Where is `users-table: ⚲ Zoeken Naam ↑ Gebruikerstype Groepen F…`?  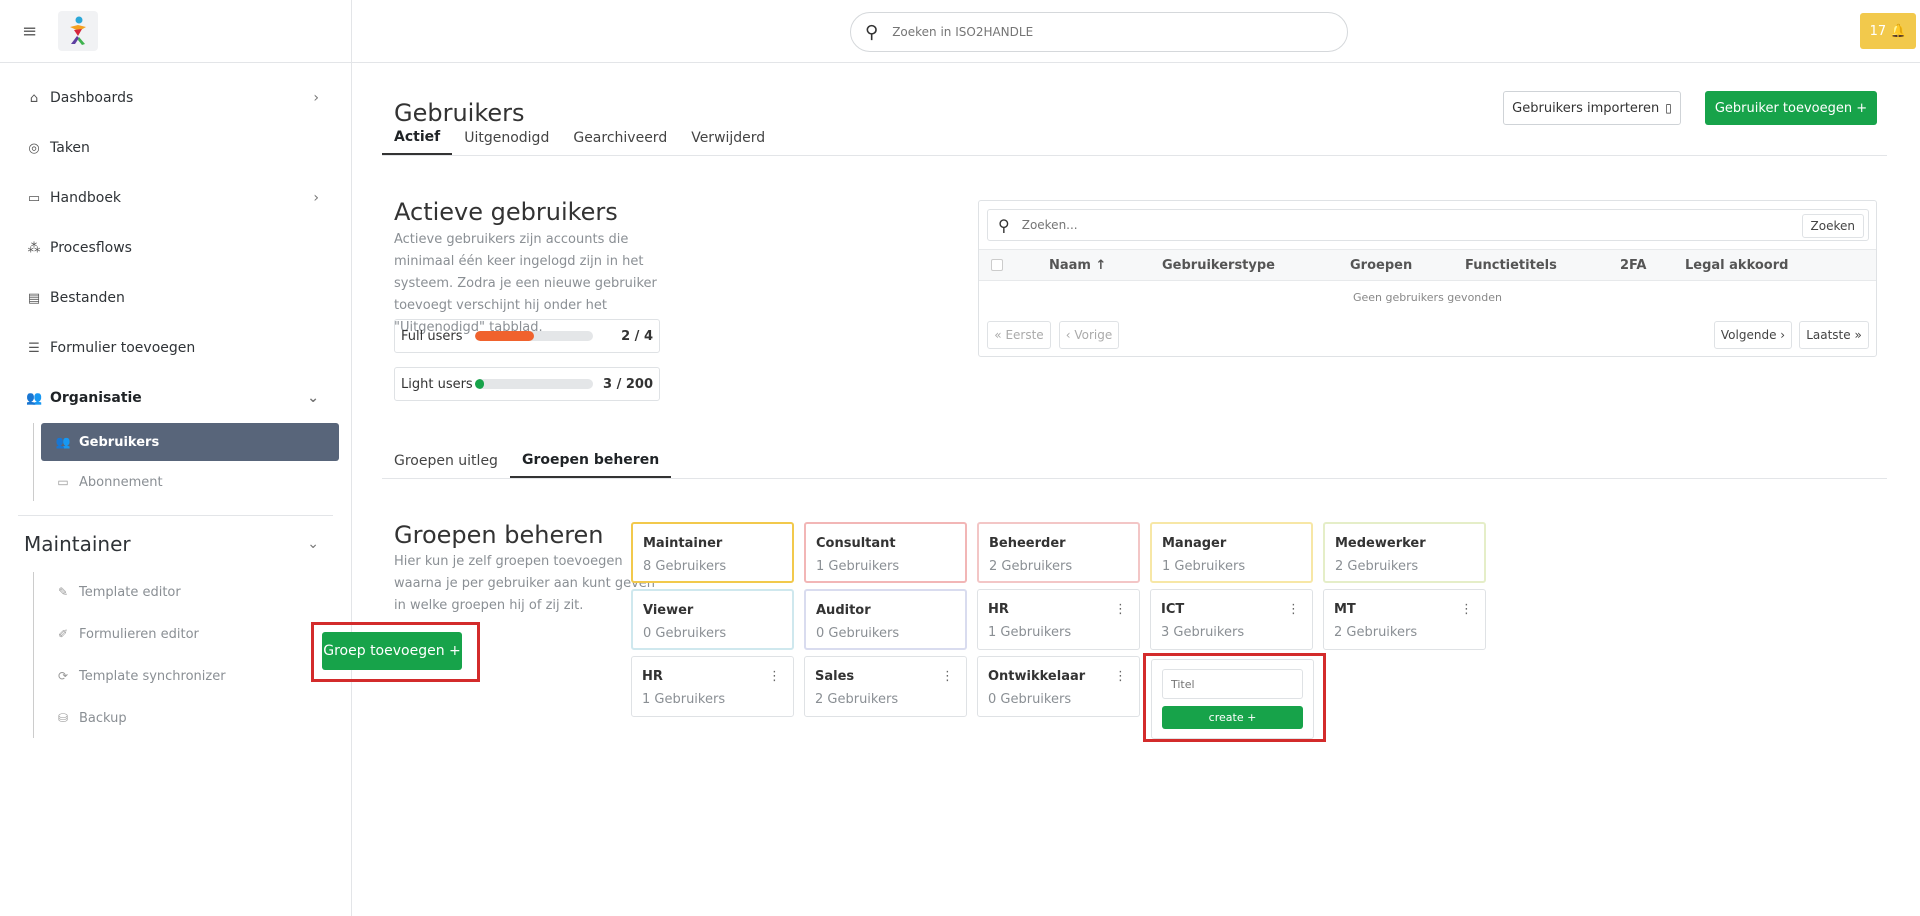
users-table: ⚲ Zoeken Naam ↑ Gebruikerstype Groepen F… is located at coordinates (1427, 278).